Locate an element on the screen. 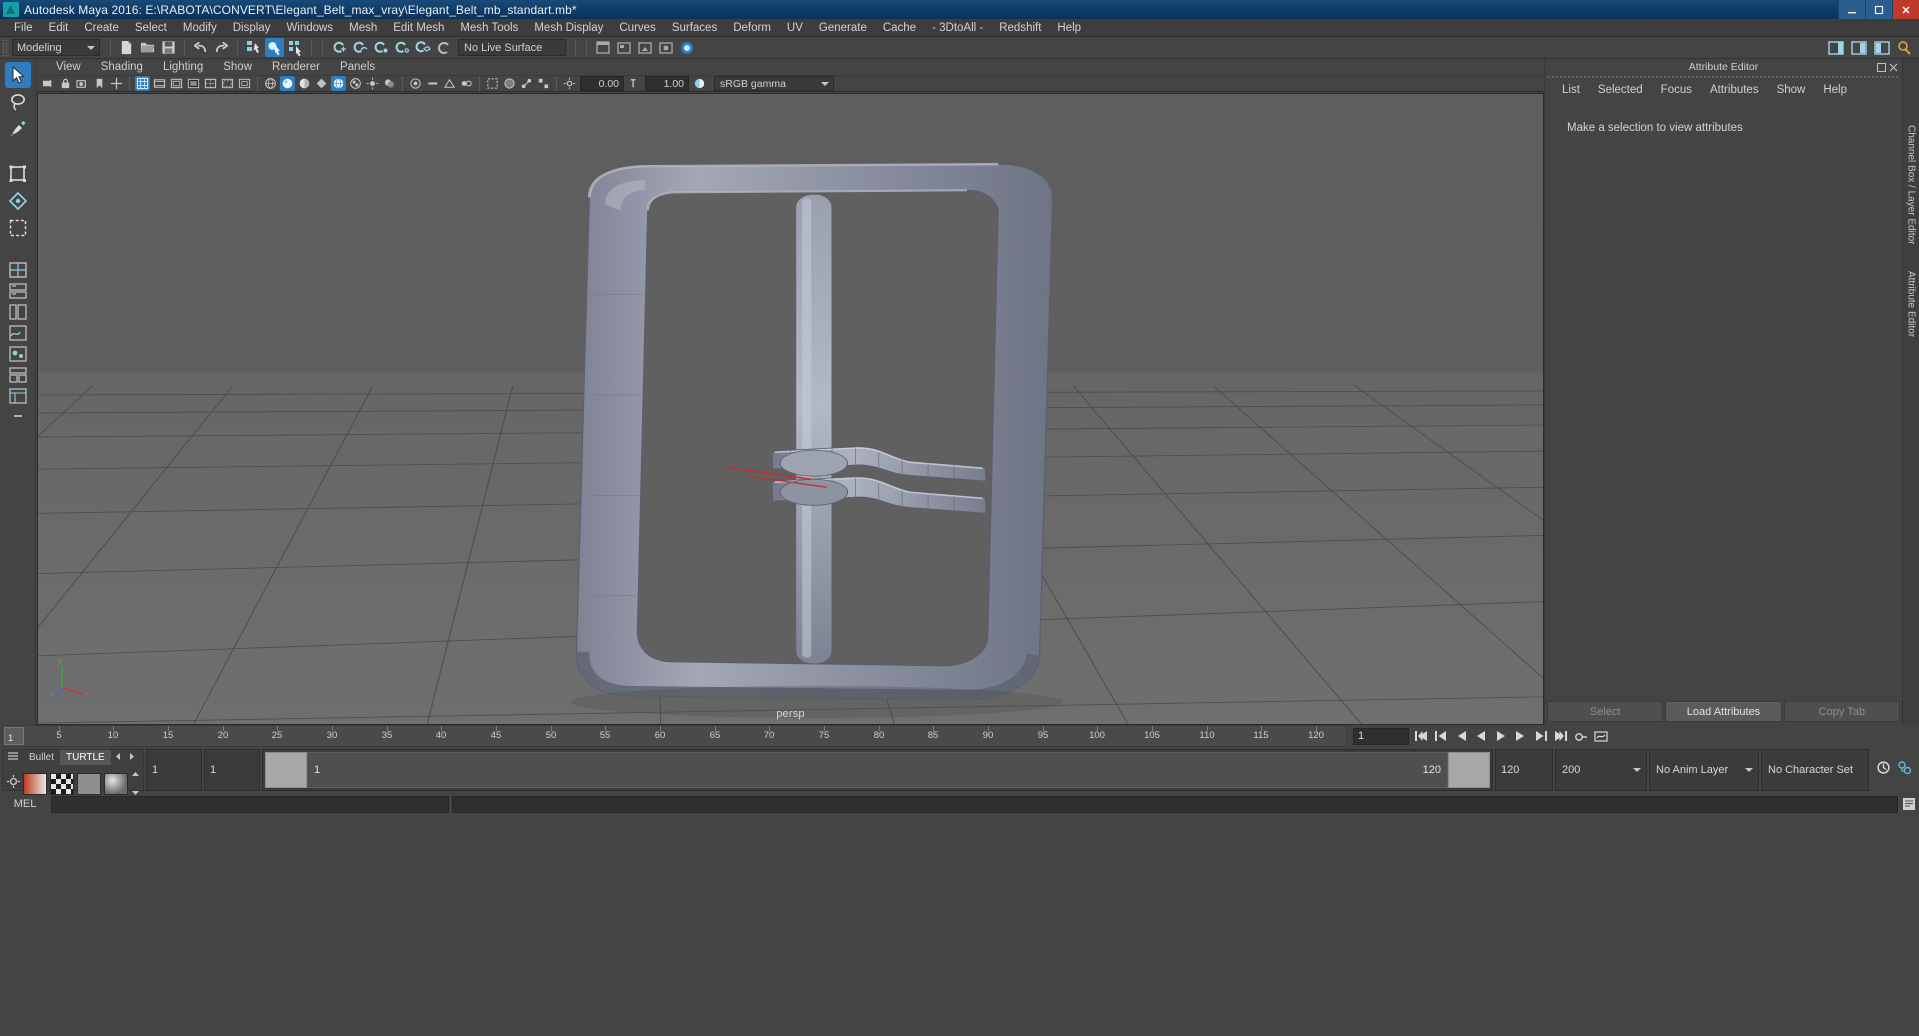 The width and height of the screenshot is (1919, 1036). menu-curves: Curves is located at coordinates (637, 28).